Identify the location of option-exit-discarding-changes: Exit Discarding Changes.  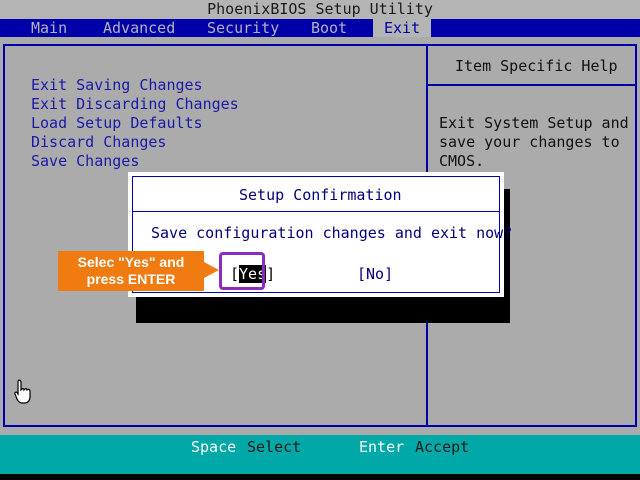
(135, 104).